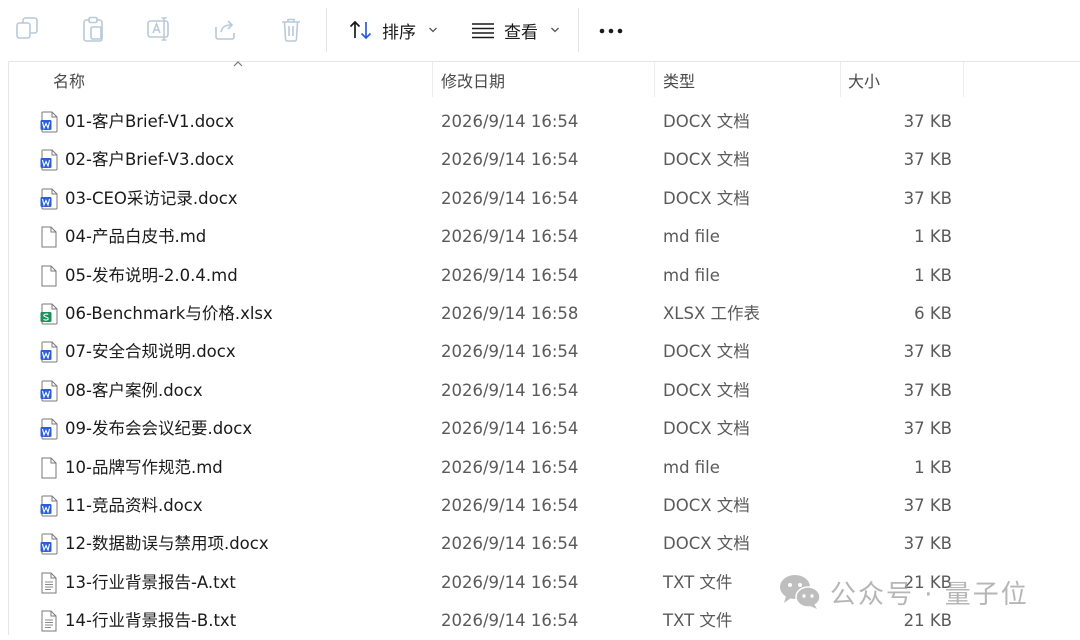 The width and height of the screenshot is (1080, 640). Describe the element at coordinates (159, 29) in the screenshot. I see `rename-icon` at that location.